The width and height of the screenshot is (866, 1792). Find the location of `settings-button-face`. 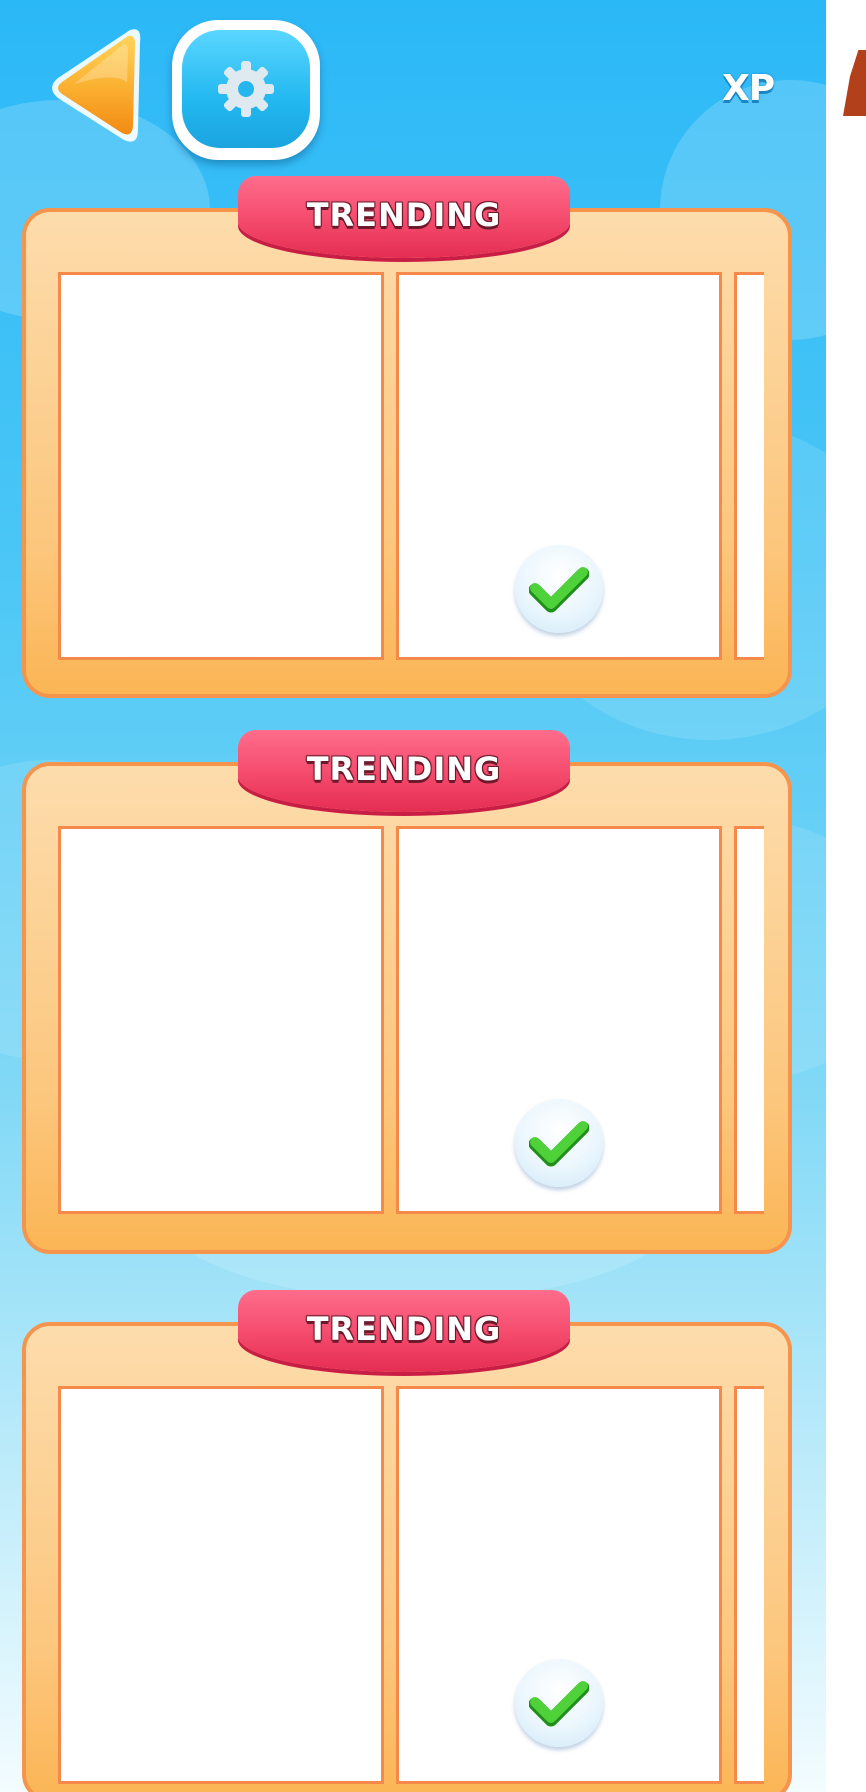

settings-button-face is located at coordinates (246, 89).